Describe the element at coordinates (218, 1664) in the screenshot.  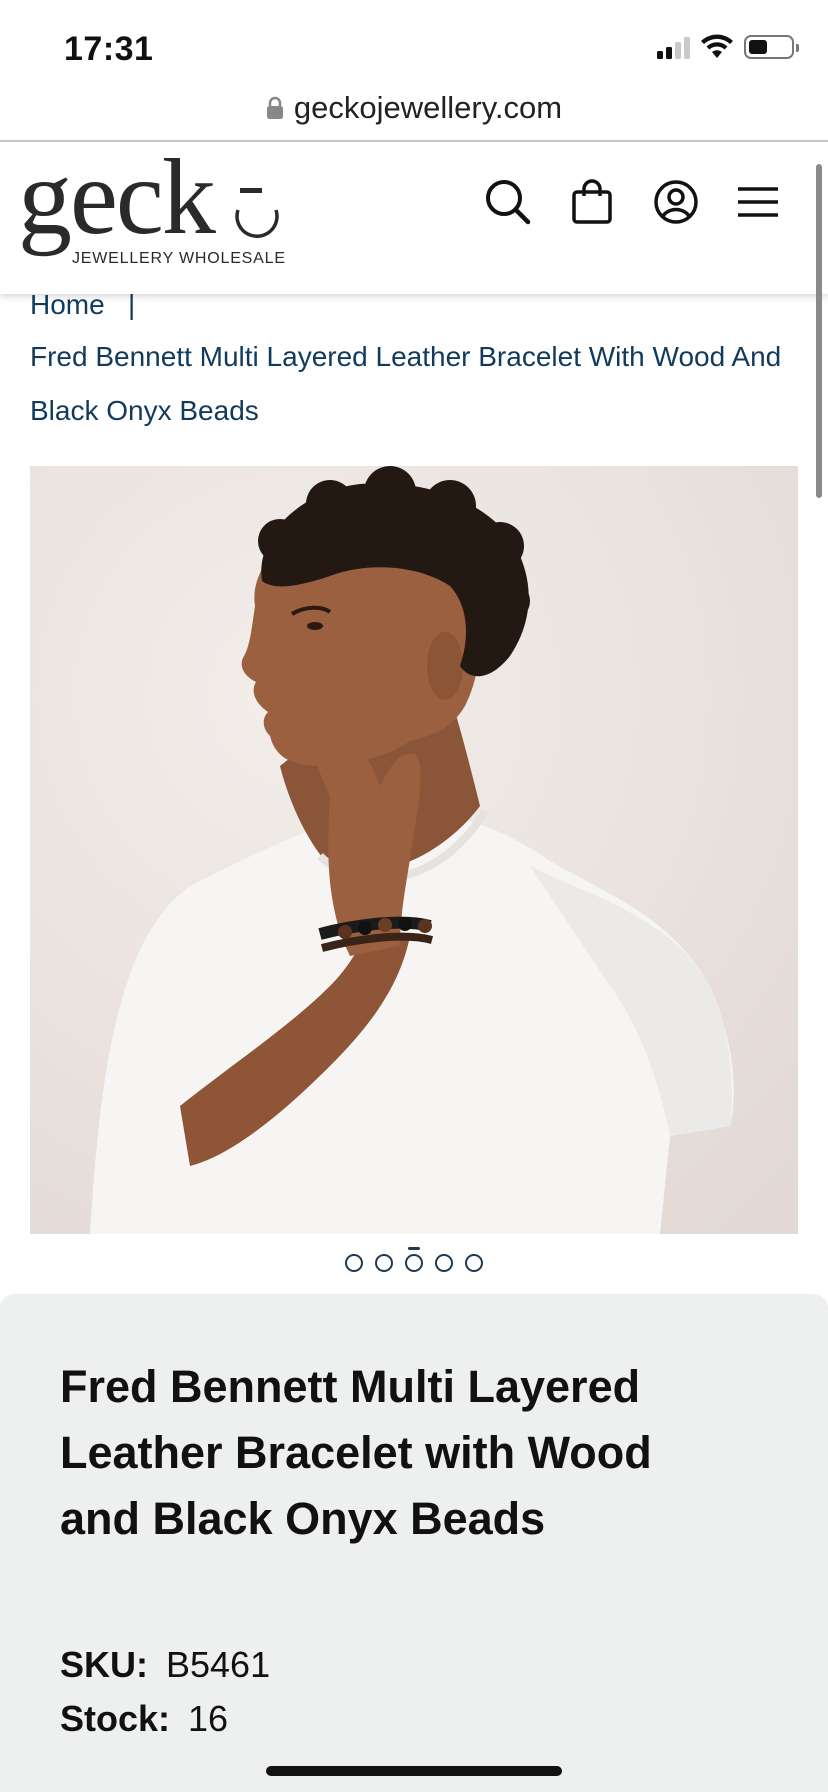
I see `sku-value: B5461` at that location.